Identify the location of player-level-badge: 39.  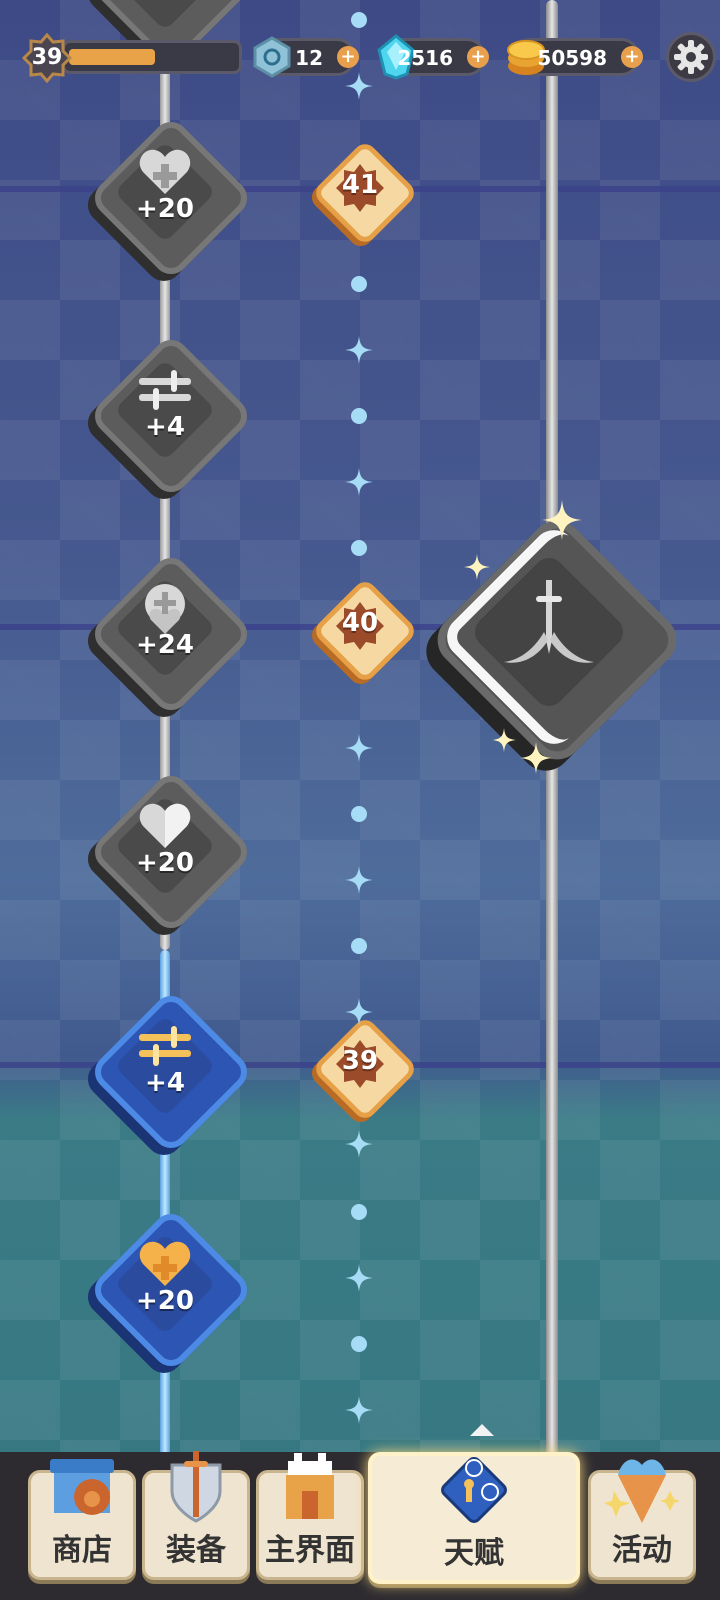
(47, 58).